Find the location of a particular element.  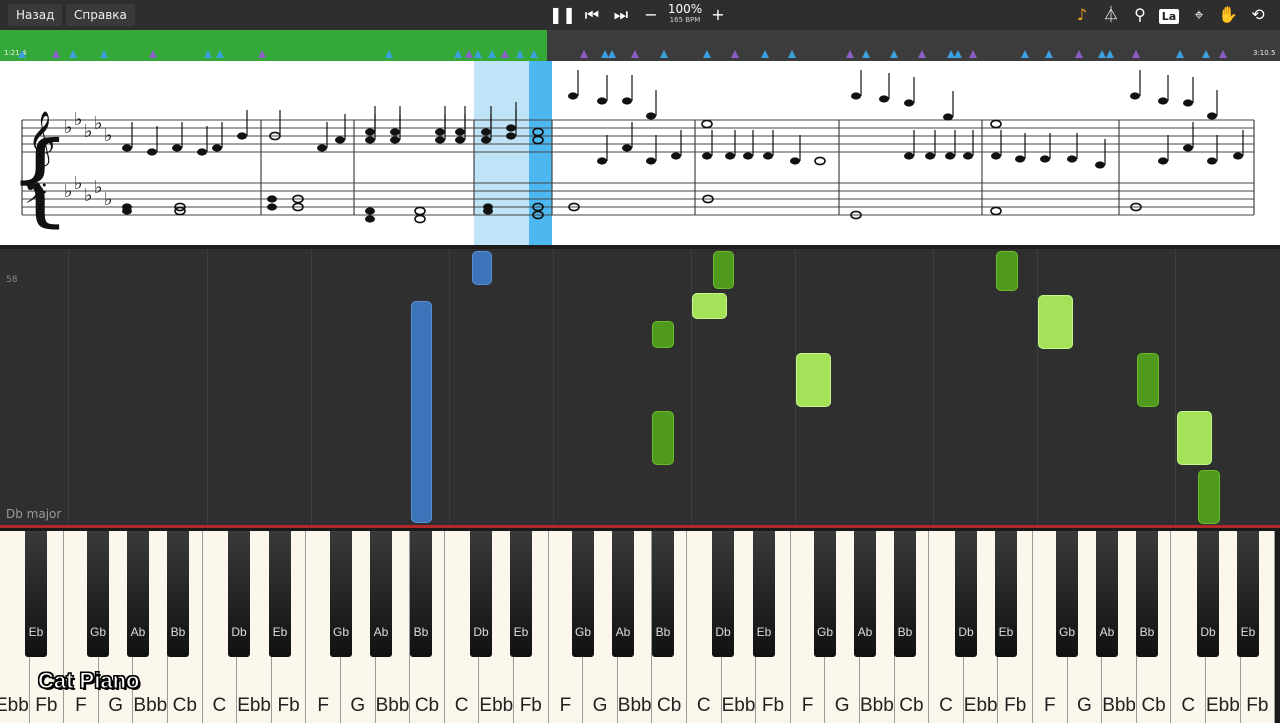

la-icon: La is located at coordinates (1169, 16).